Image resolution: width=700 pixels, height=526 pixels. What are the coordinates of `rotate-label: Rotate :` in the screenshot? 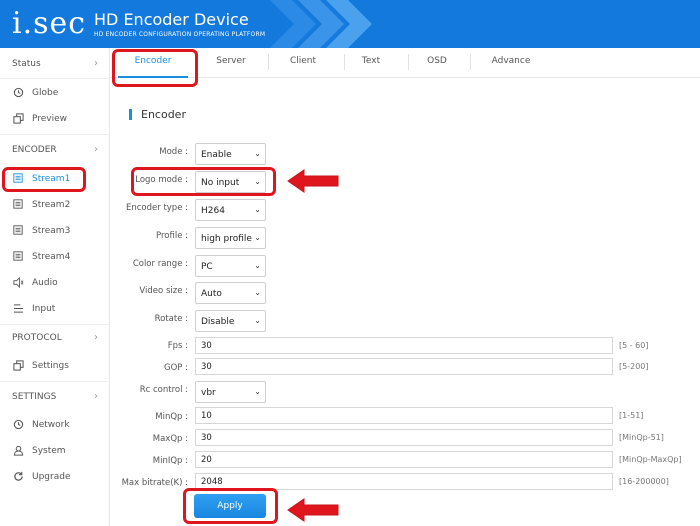 It's located at (171, 319).